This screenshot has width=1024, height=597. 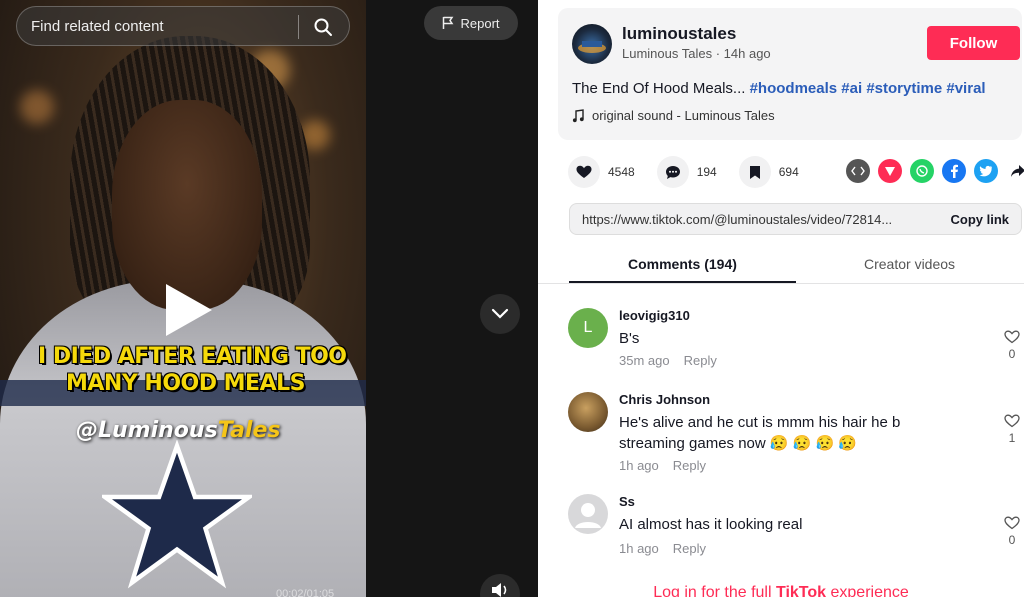 I want to click on login-brand: TikTok, so click(x=801, y=590).